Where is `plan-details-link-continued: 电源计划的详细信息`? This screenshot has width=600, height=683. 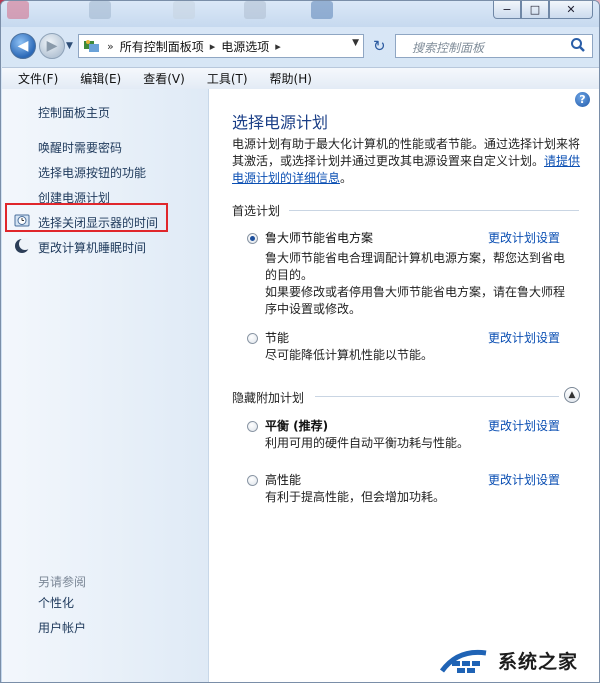 plan-details-link-continued: 电源计划的详细信息 is located at coordinates (286, 178).